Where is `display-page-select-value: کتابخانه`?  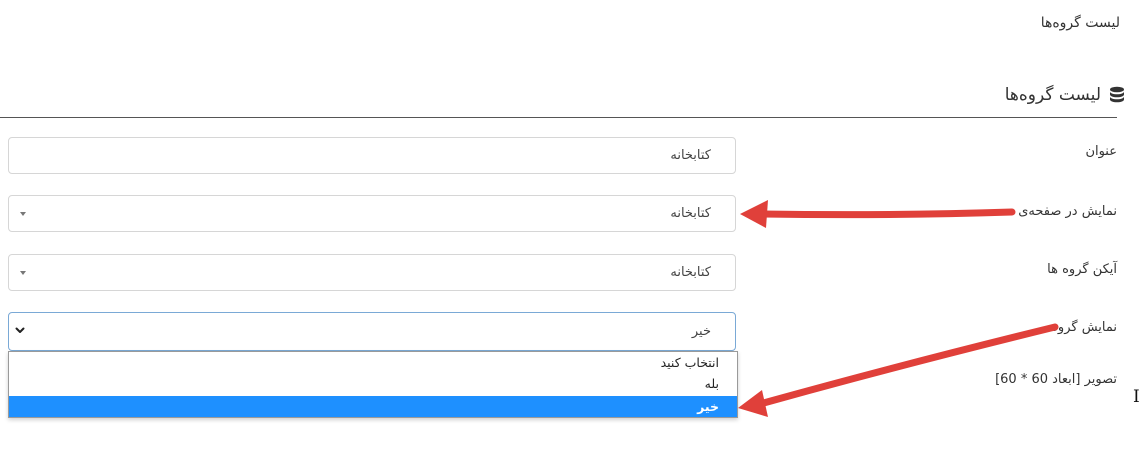 display-page-select-value: کتابخانه is located at coordinates (690, 213).